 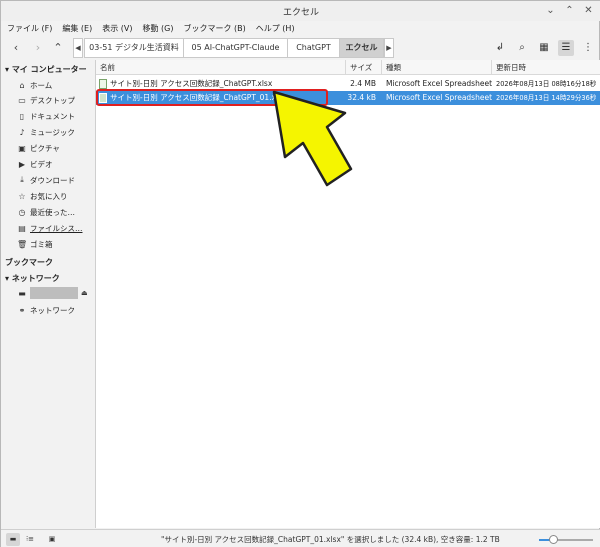 What do you see at coordinates (22, 293) in the screenshot?
I see `drive-icon: ▬` at bounding box center [22, 293].